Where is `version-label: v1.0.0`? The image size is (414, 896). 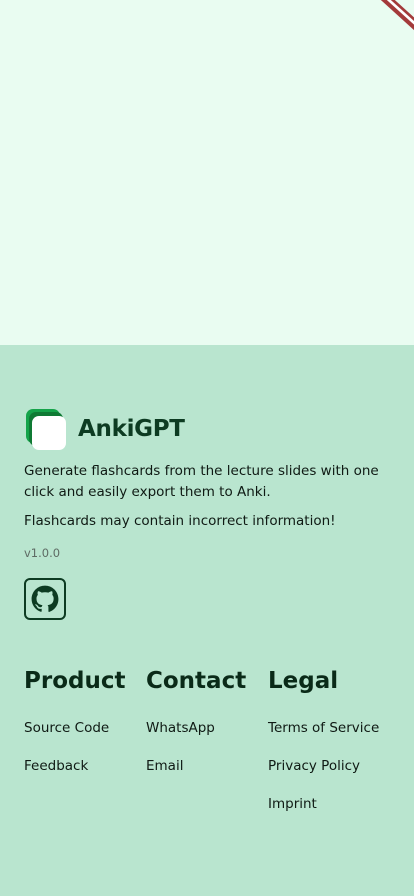 version-label: v1.0.0 is located at coordinates (42, 553).